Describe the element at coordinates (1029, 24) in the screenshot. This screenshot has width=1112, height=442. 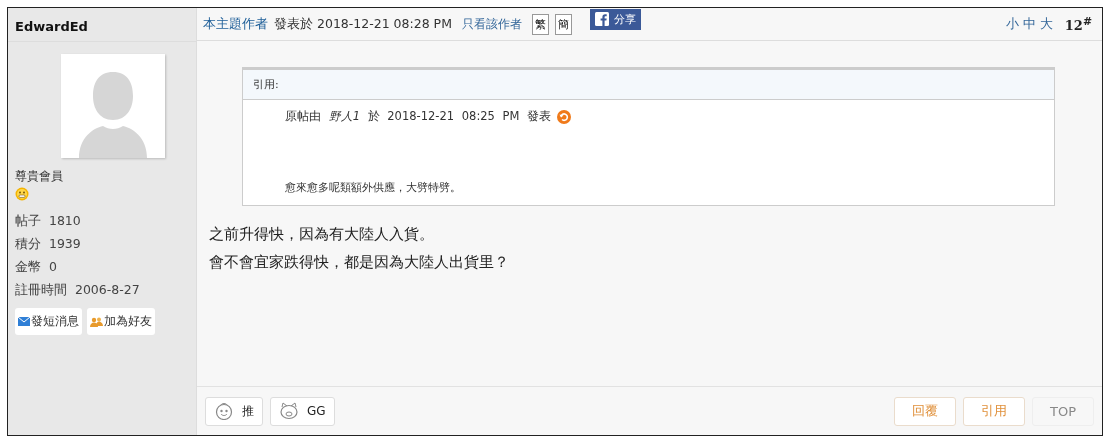
I see `font-size-link: 中` at that location.